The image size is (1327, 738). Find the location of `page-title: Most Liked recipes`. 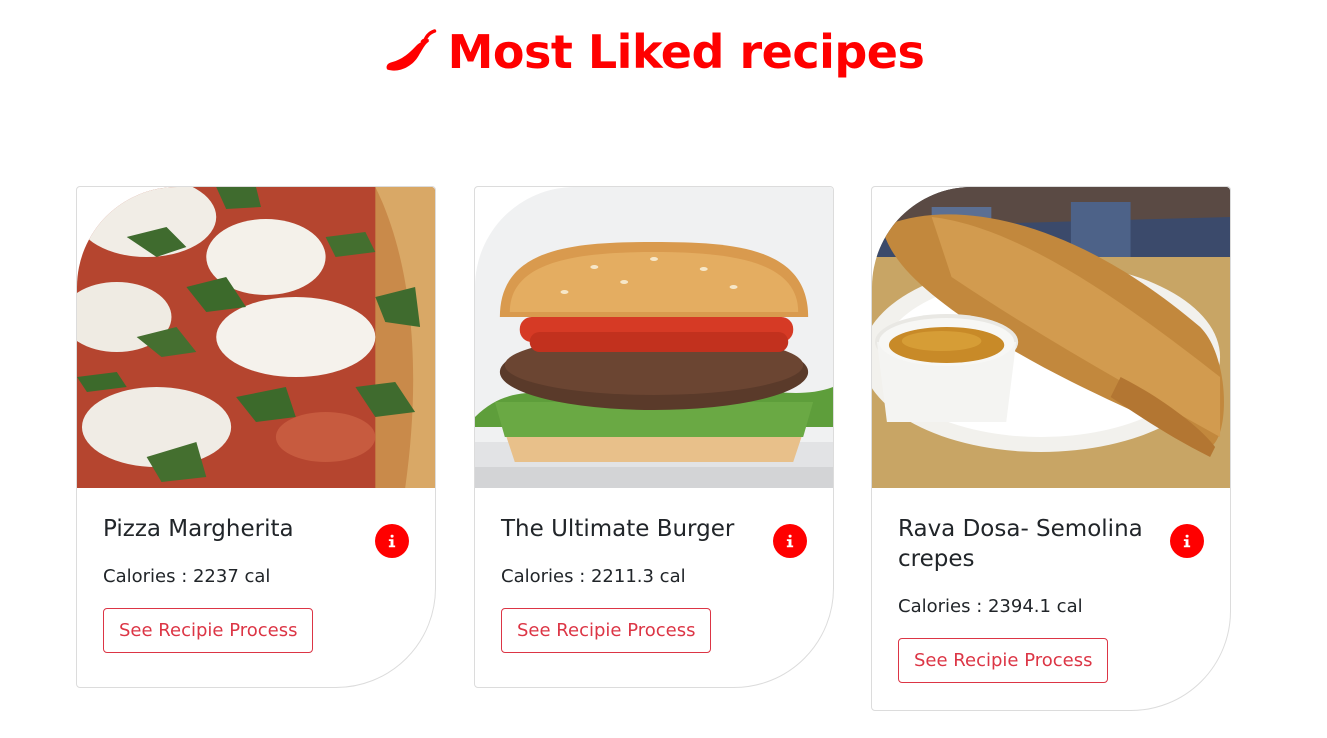

page-title: Most Liked recipes is located at coordinates (653, 52).